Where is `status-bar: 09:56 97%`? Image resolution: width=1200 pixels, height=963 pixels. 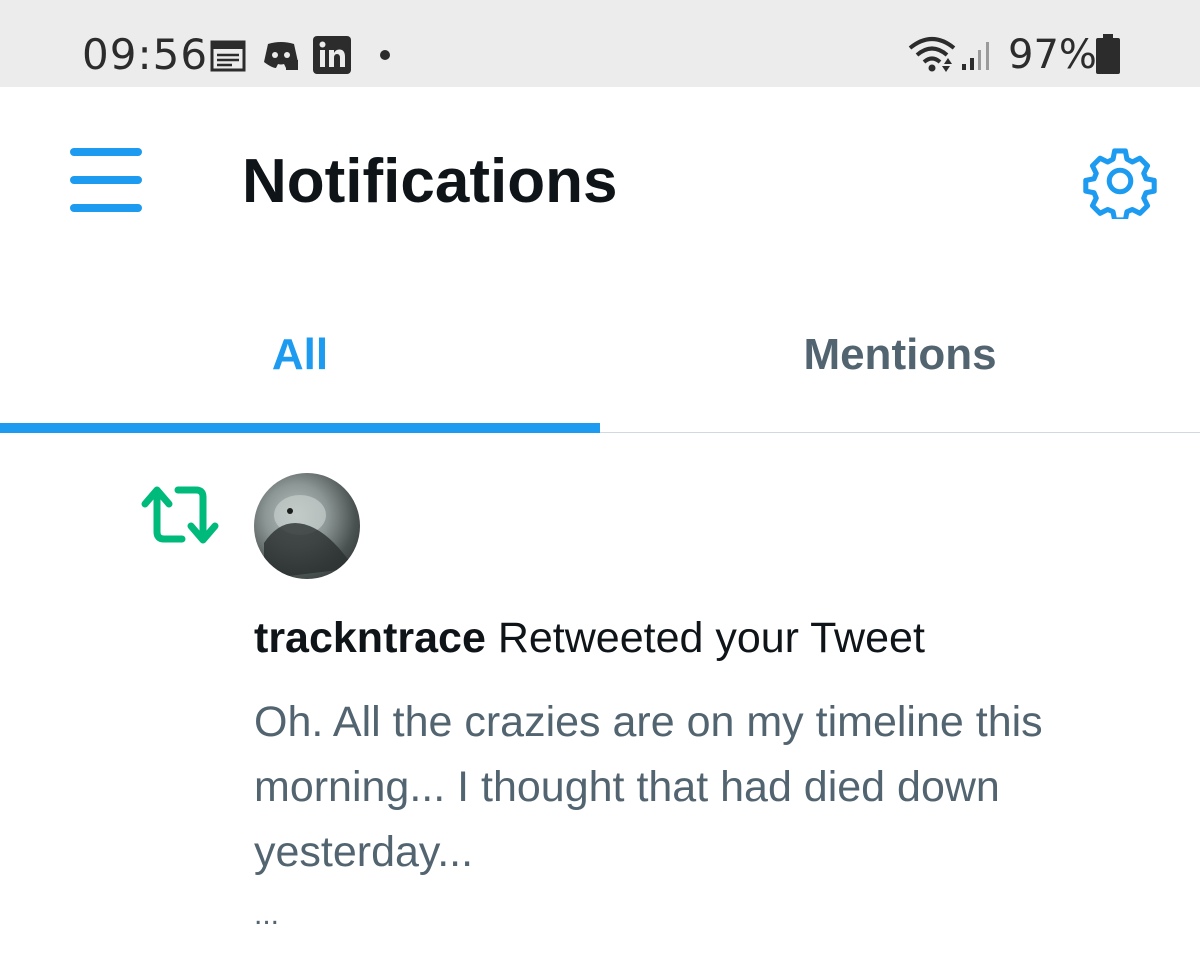 status-bar: 09:56 97% is located at coordinates (600, 43).